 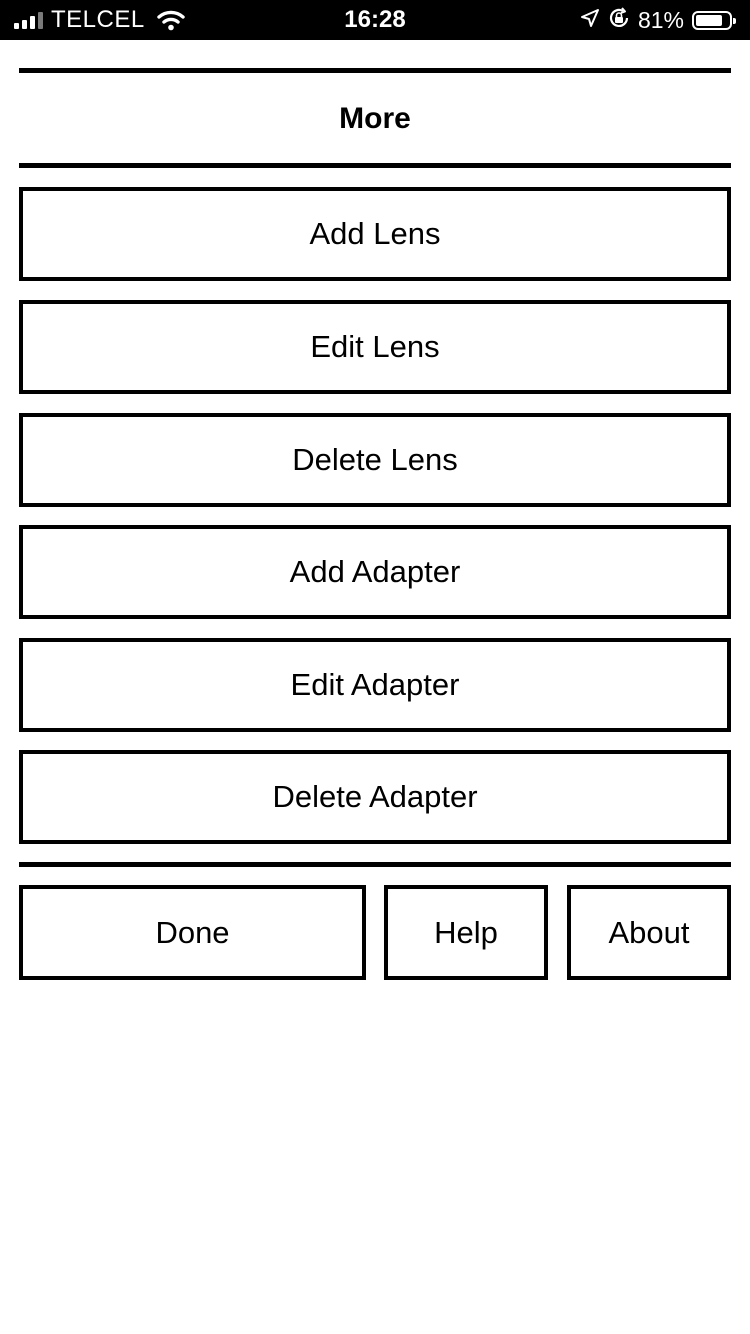 I want to click on status-bar-left: TELCEL, so click(x=100, y=20).